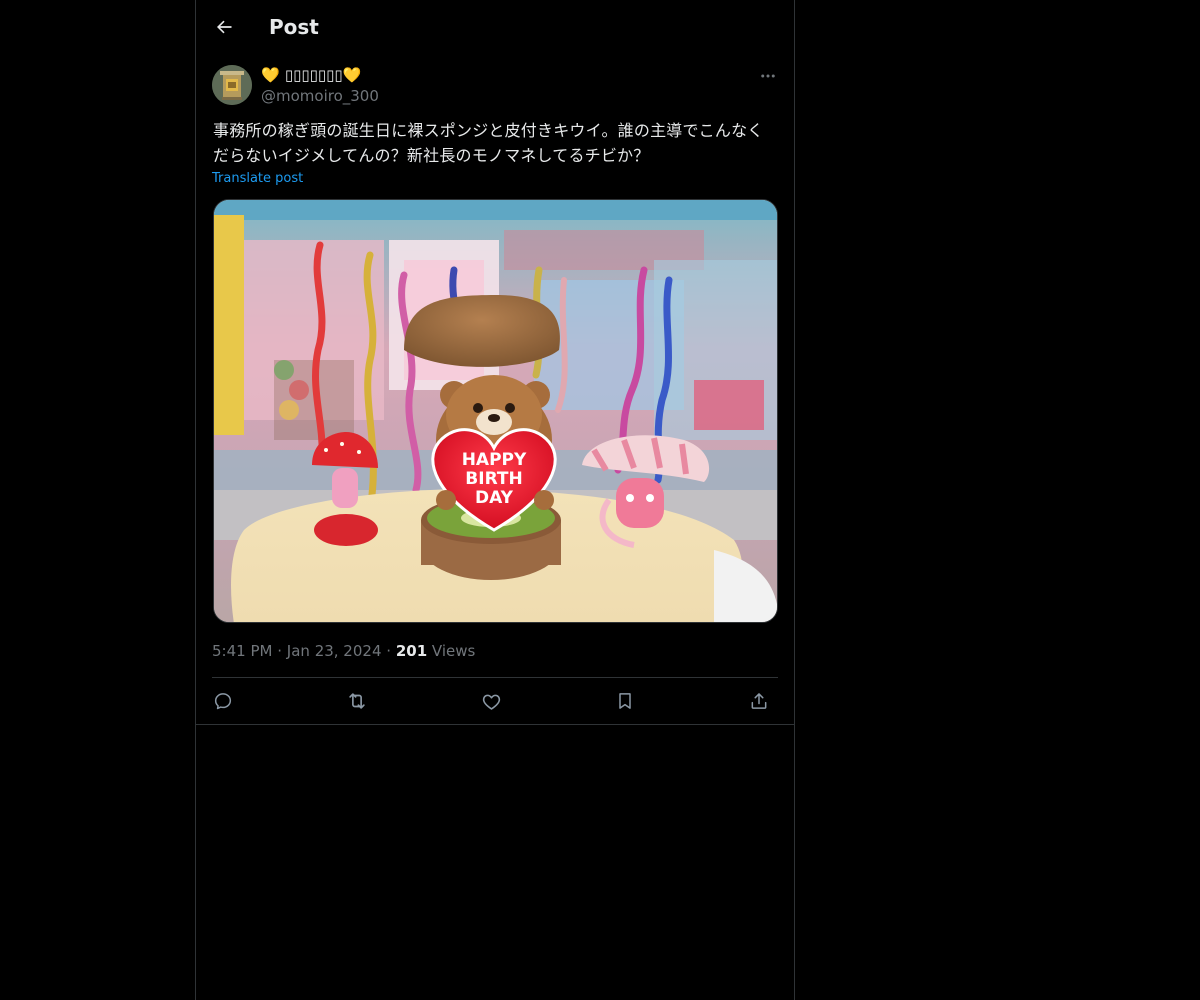  I want to click on avatar, so click(232, 85).